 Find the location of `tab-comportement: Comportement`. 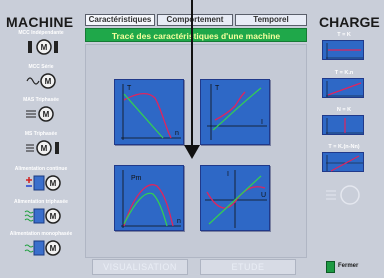

tab-comportement: Comportement is located at coordinates (195, 20).